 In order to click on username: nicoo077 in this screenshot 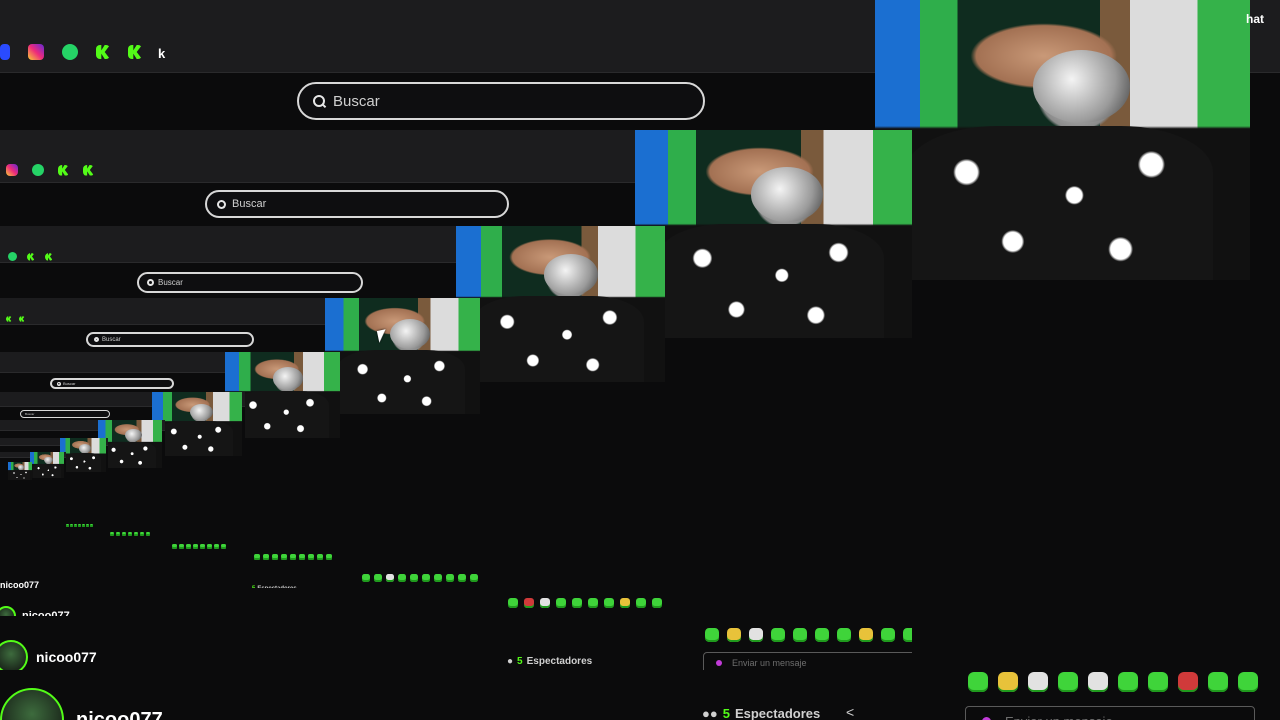, I will do `click(119, 714)`.